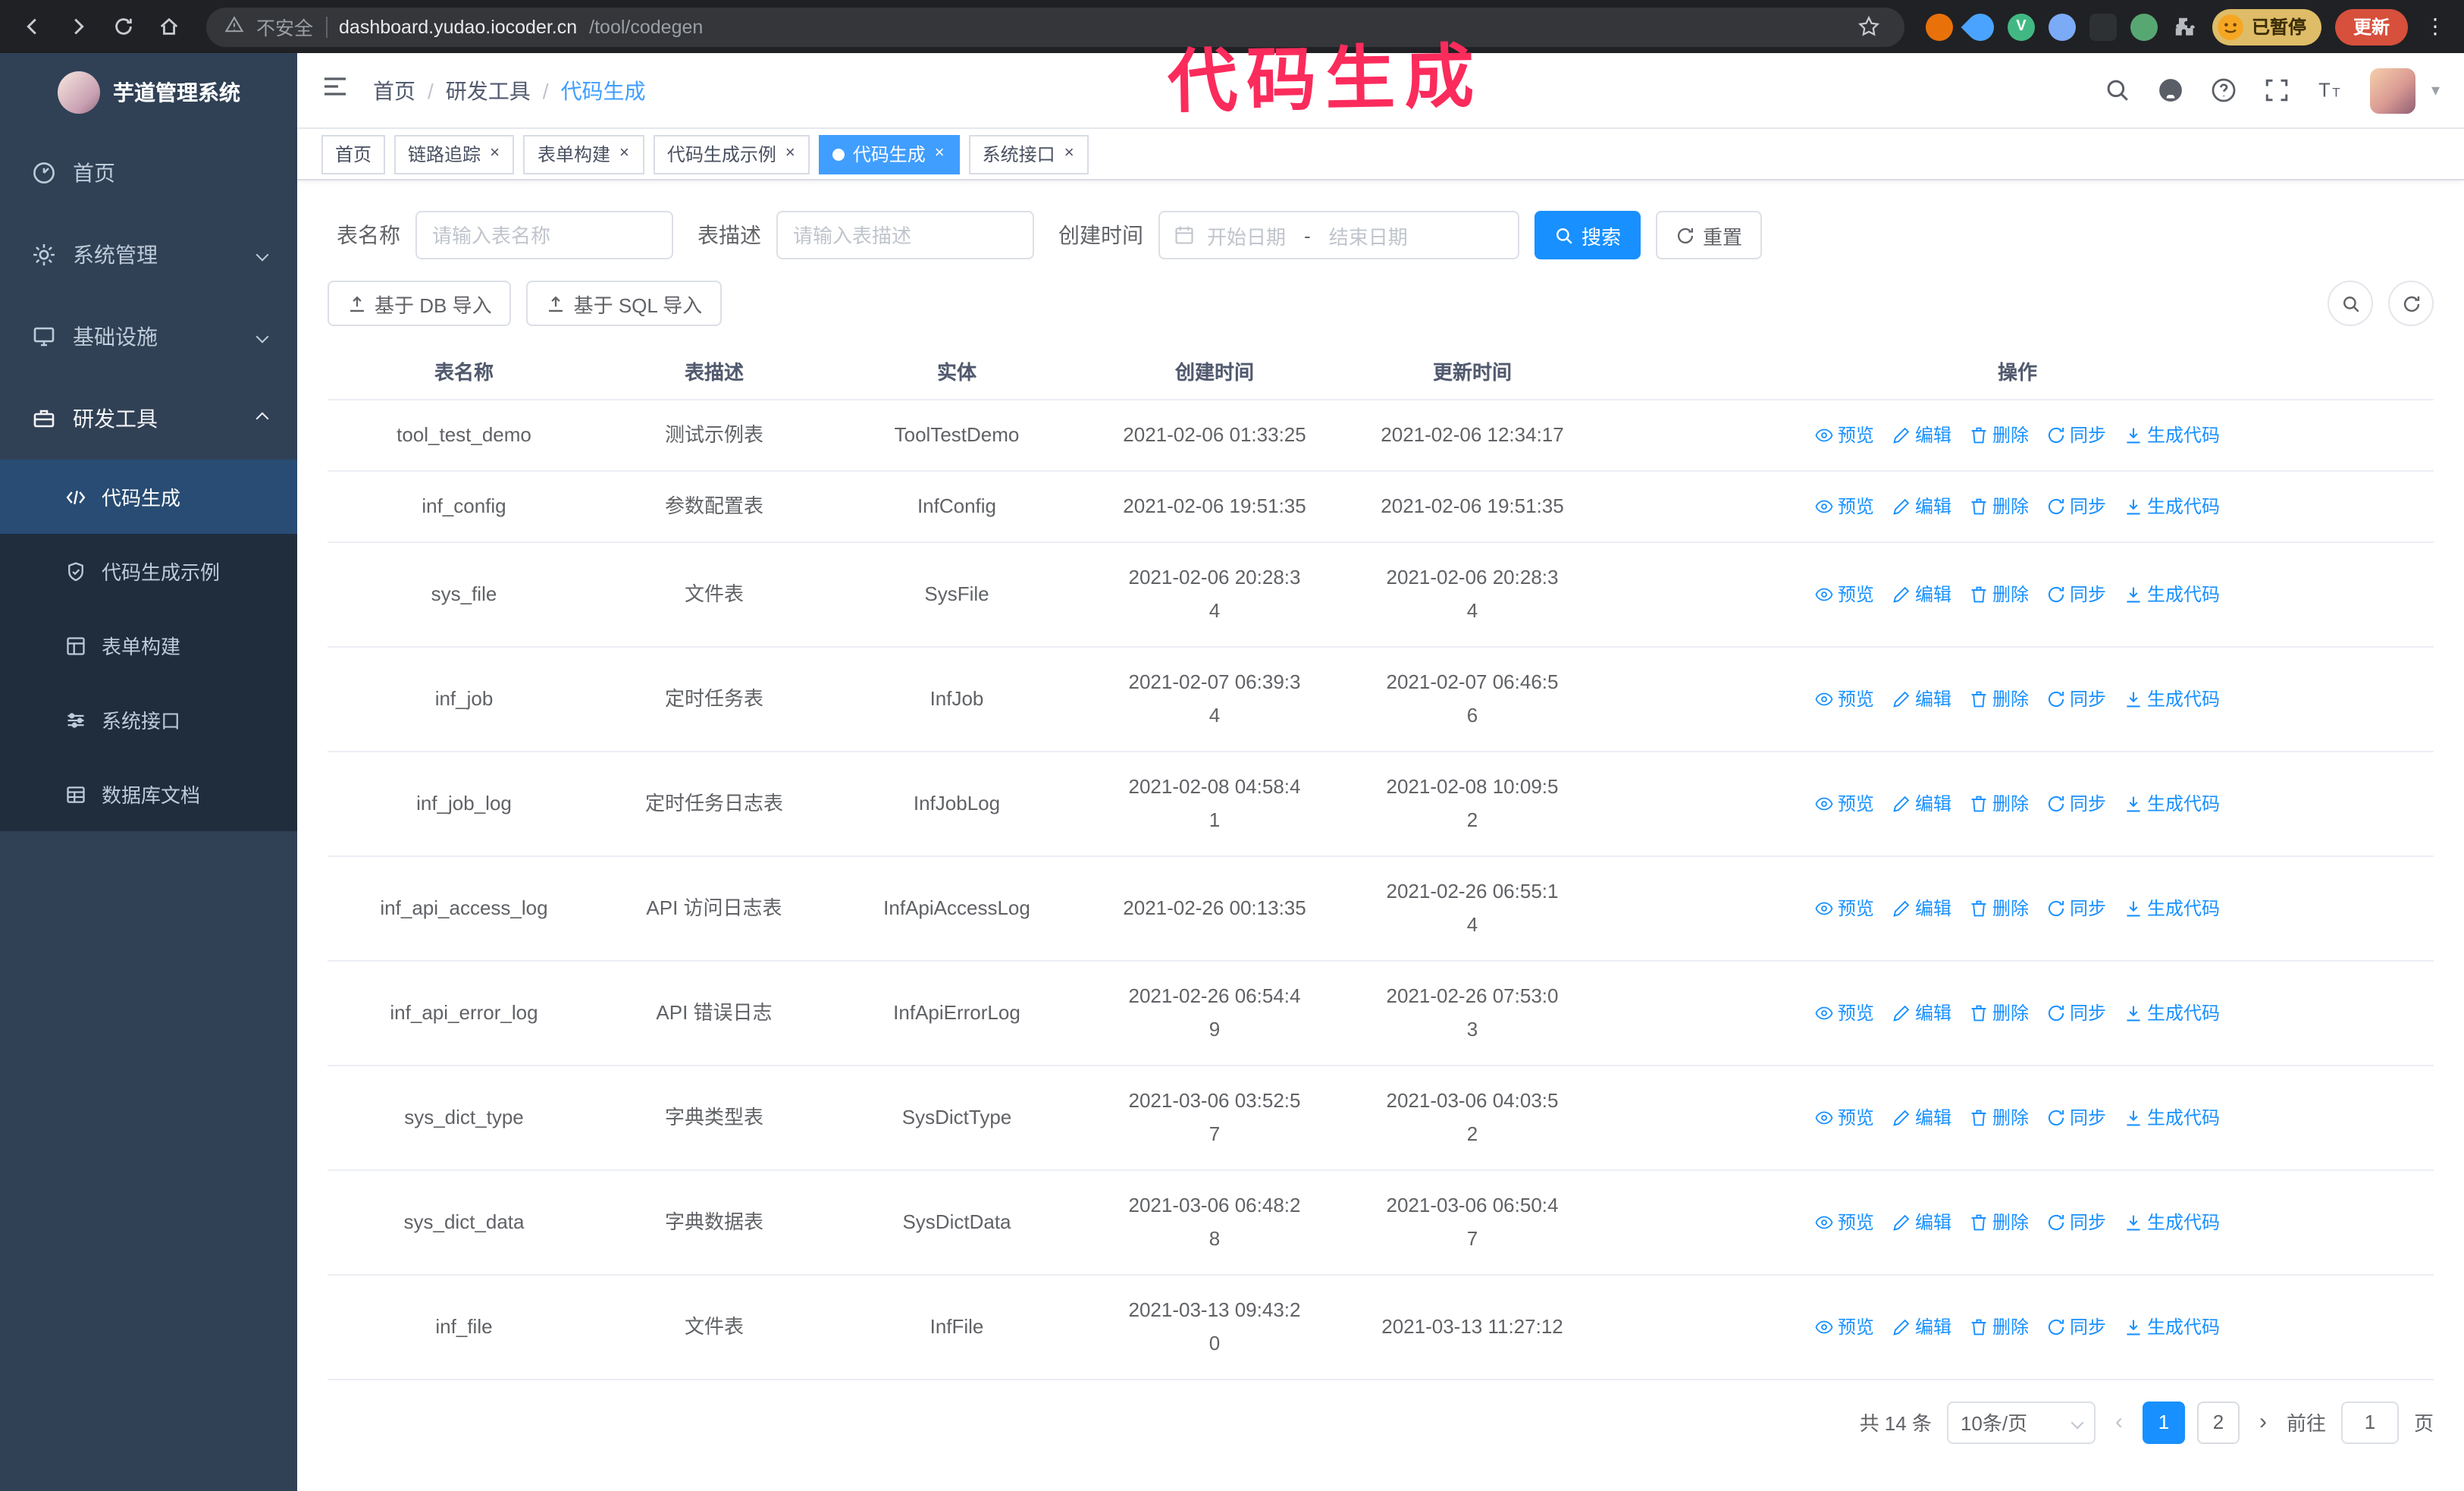  I want to click on reload-icon, so click(123, 26).